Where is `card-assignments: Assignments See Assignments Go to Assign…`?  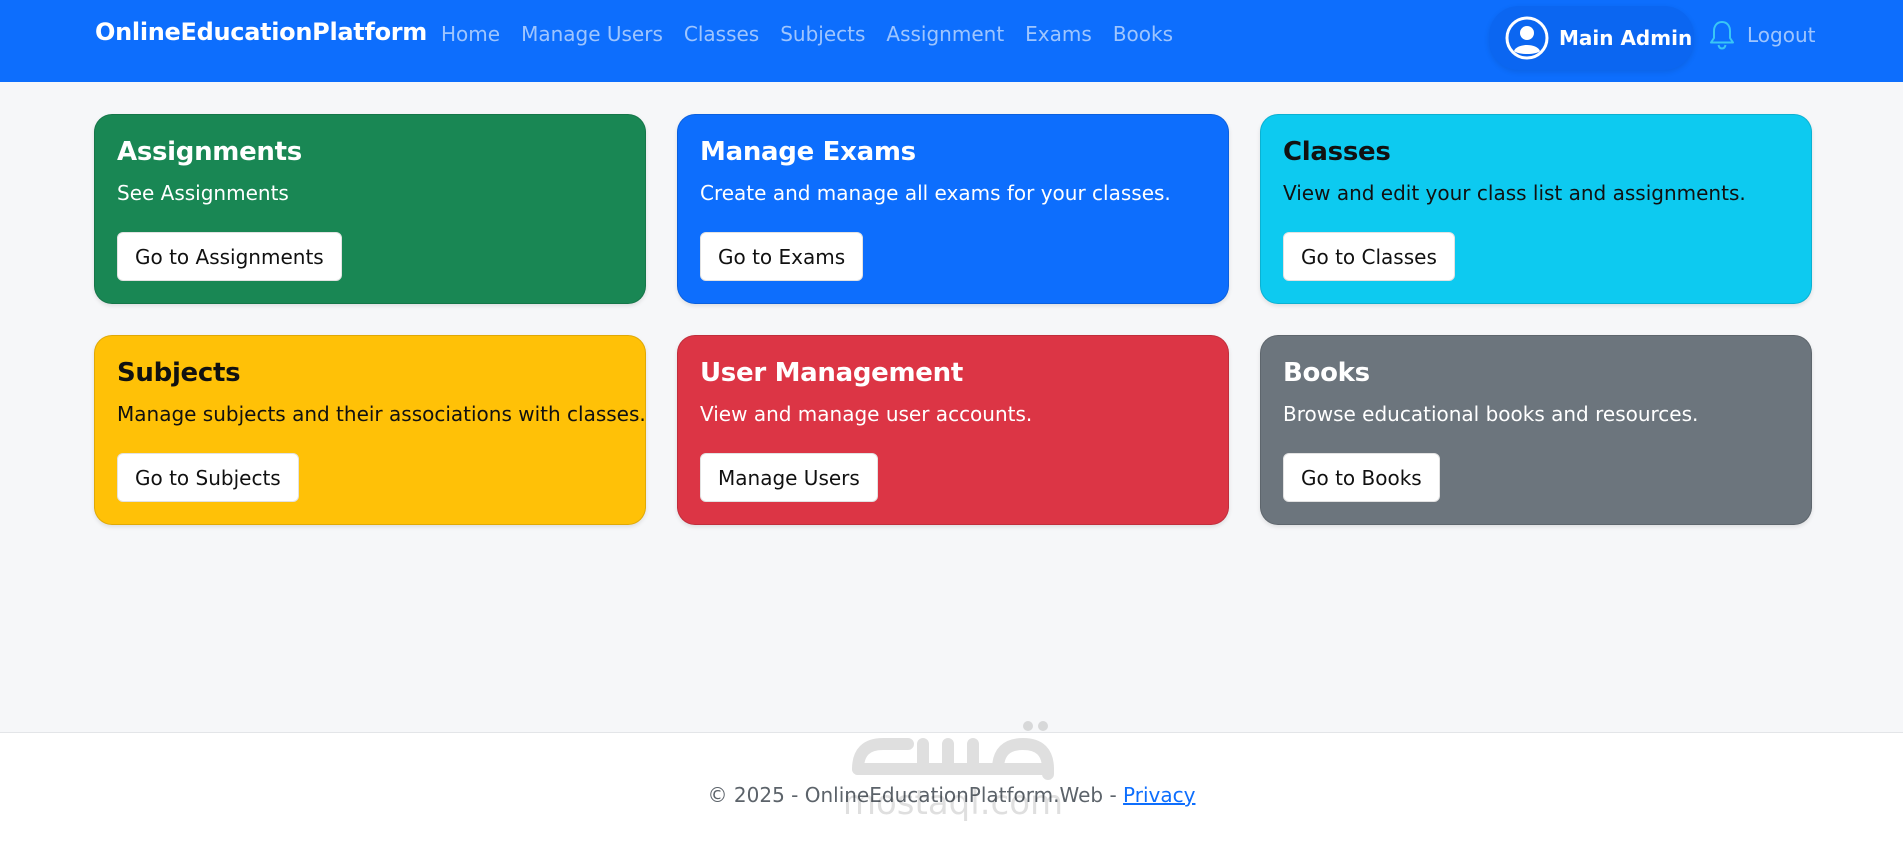
card-assignments: Assignments See Assignments Go to Assign… is located at coordinates (370, 209).